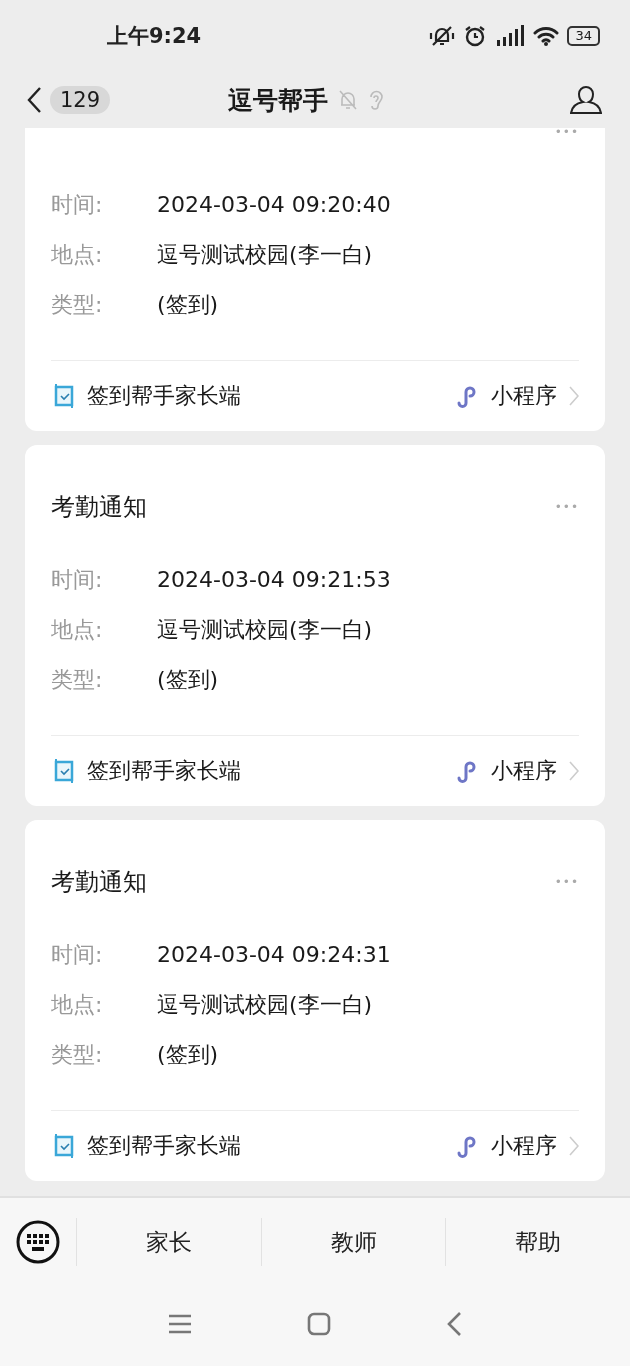 This screenshot has height=1366, width=630. What do you see at coordinates (168, 1242) in the screenshot?
I see `menu-tab: 家长` at bounding box center [168, 1242].